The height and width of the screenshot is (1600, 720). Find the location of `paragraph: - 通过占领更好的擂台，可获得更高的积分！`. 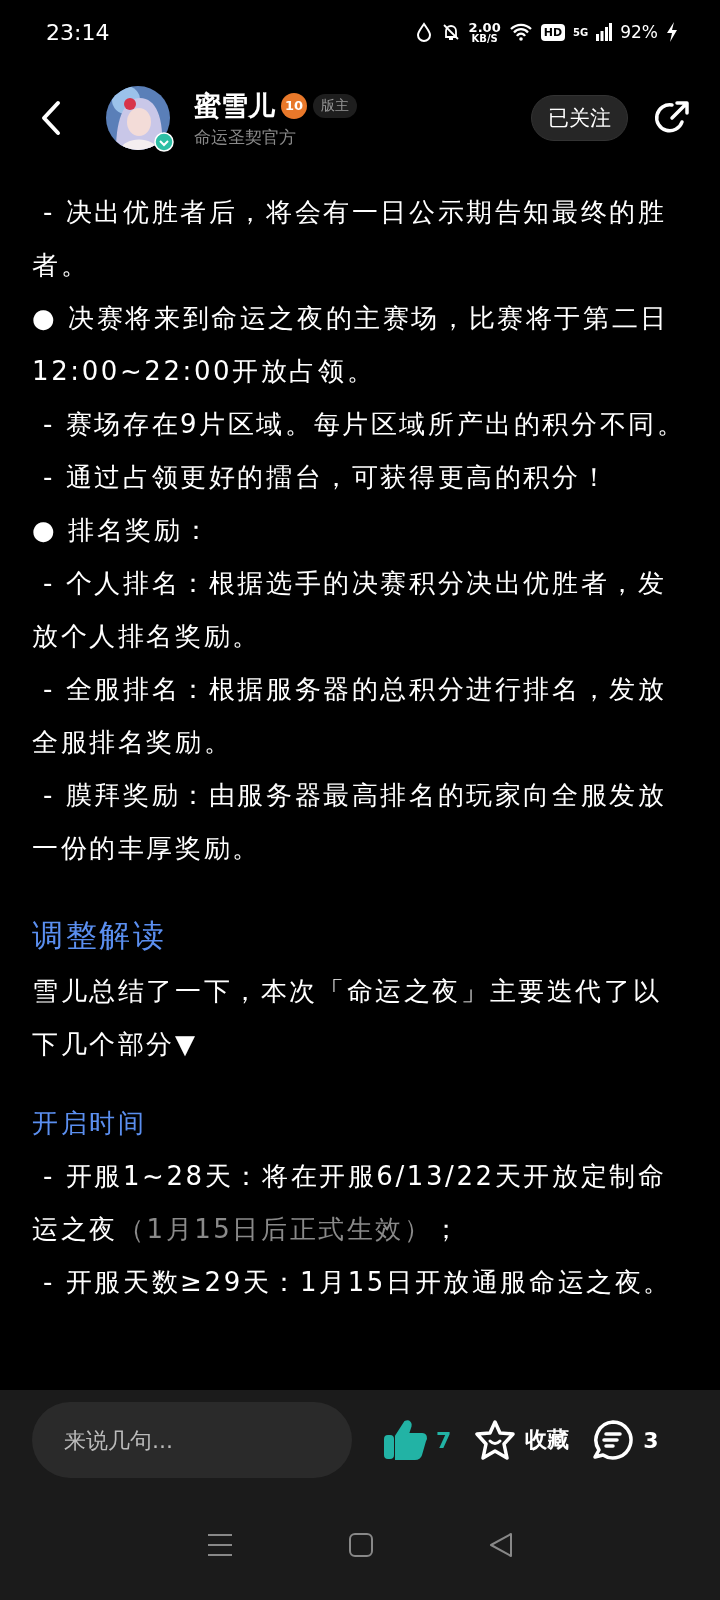

paragraph: - 通过占领更好的擂台，可获得更高的积分！ is located at coordinates (326, 477).